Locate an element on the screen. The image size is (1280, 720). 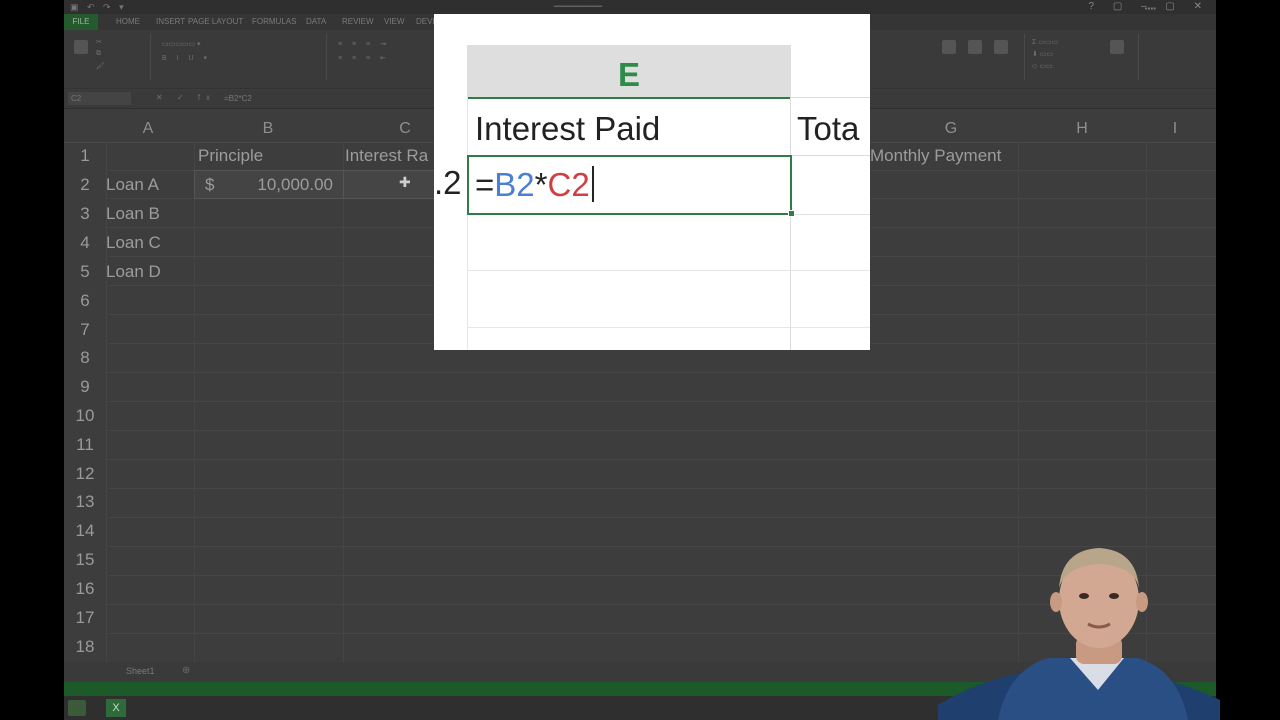
zoom-formula-entry: =B2*C2 is located at coordinates (534, 185).